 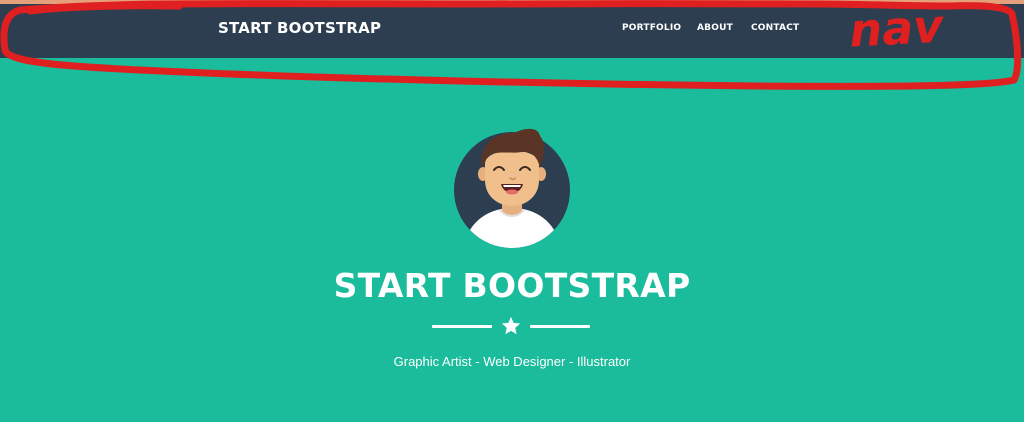 I want to click on navbar: START BOOTSTRAP PORTFOLIO ABOUT CONTACT, so click(x=512, y=31).